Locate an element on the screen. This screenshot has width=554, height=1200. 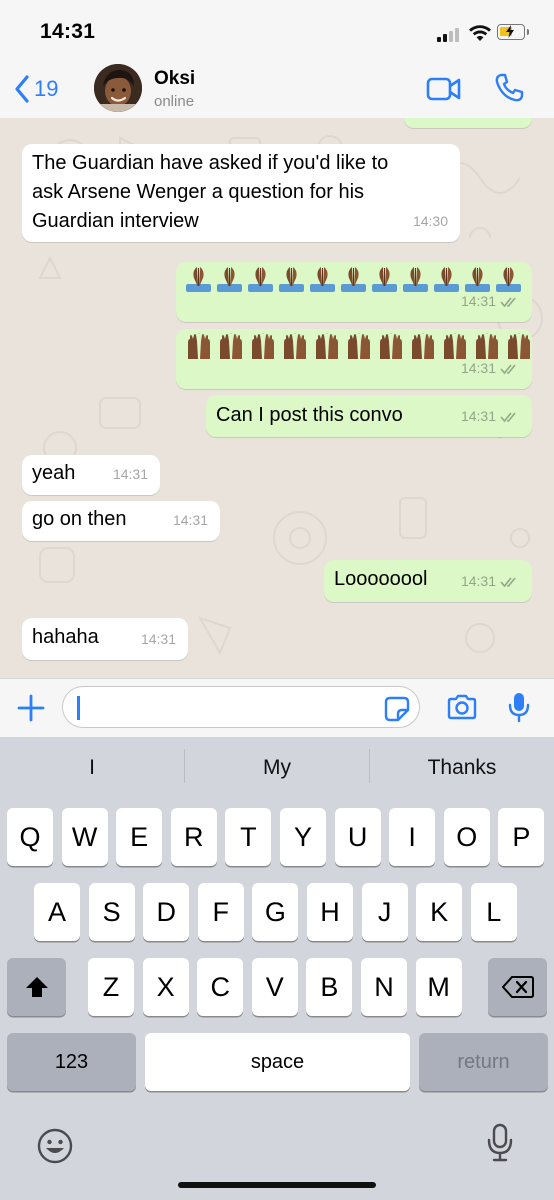
plus-icon is located at coordinates (31, 708).